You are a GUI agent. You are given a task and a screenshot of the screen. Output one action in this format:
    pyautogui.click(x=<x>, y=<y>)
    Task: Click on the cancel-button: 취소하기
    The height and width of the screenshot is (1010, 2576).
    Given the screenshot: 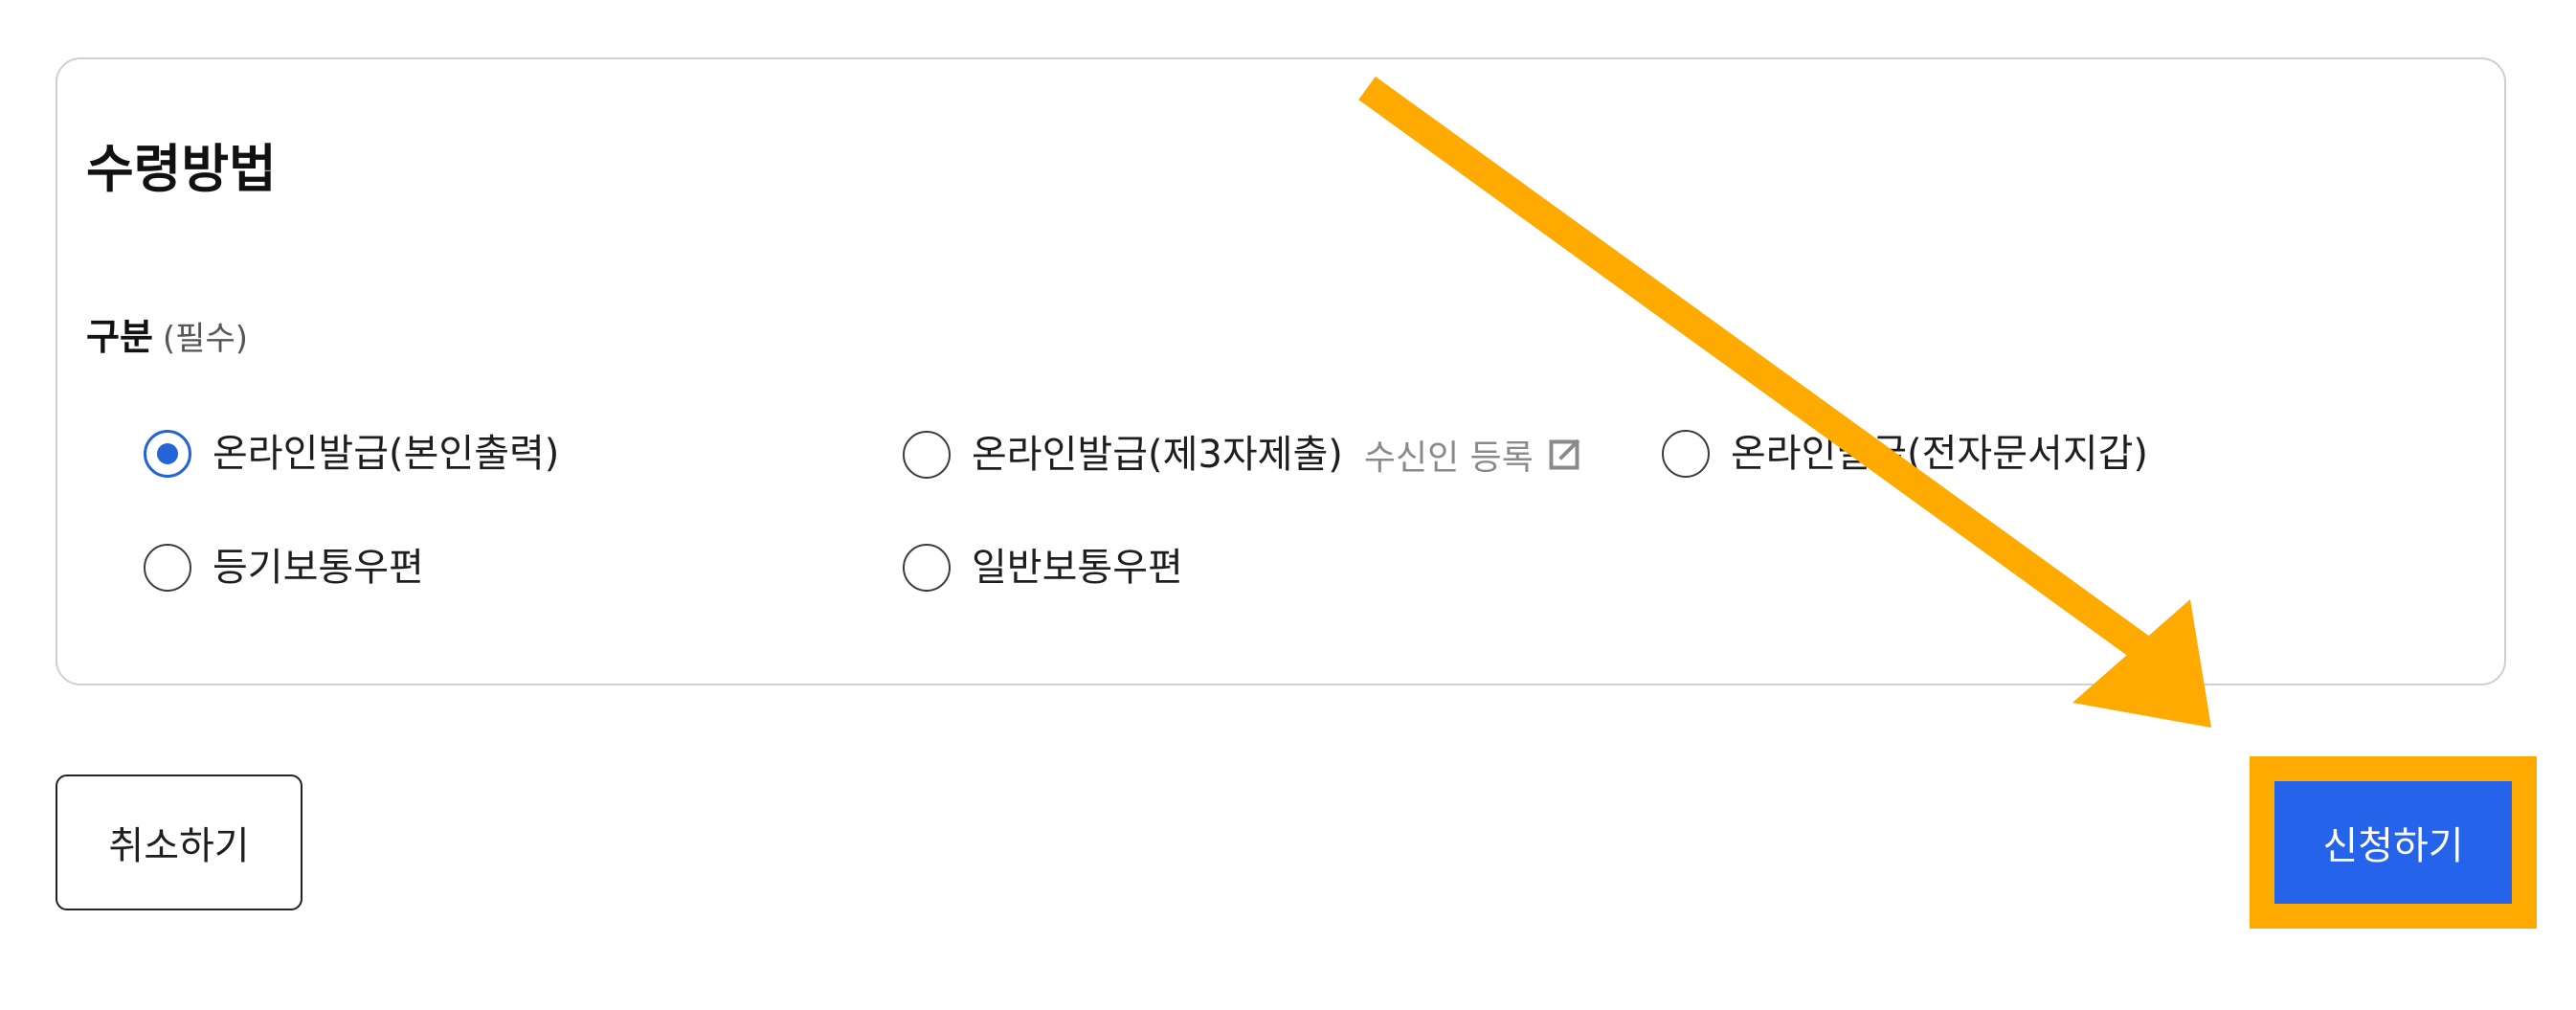 What is the action you would take?
    pyautogui.click(x=179, y=842)
    